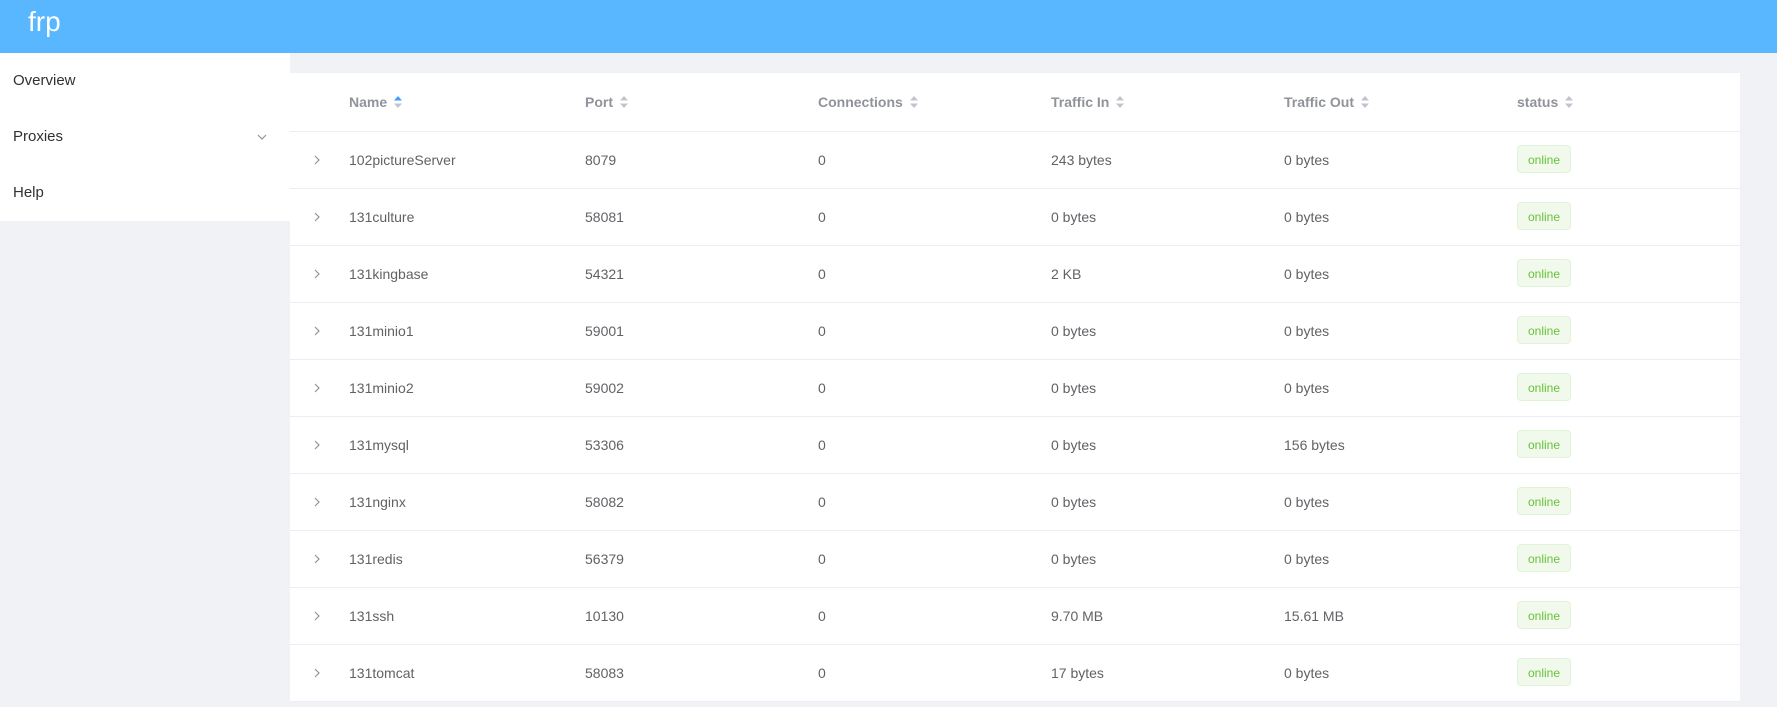  What do you see at coordinates (389, 274) in the screenshot?
I see `cell-name: 131kingbase` at bounding box center [389, 274].